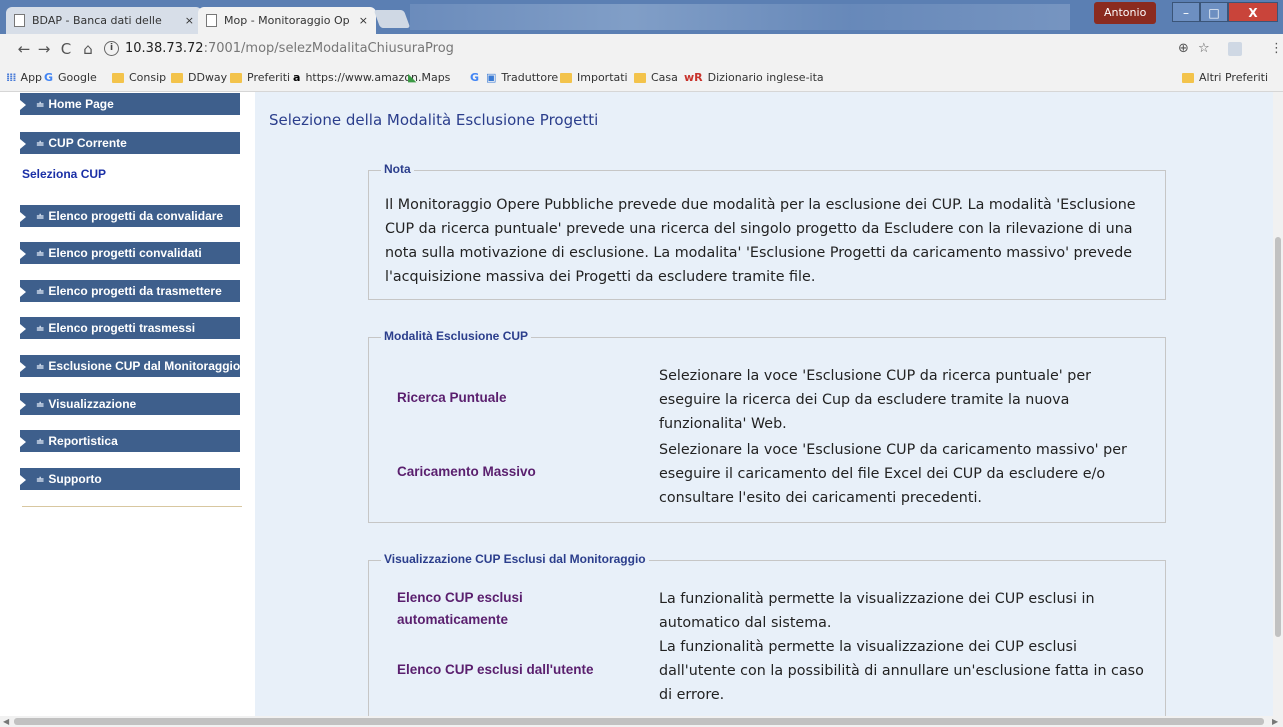  What do you see at coordinates (64, 174) in the screenshot?
I see `seleziona-cup-link: Seleziona CUP` at bounding box center [64, 174].